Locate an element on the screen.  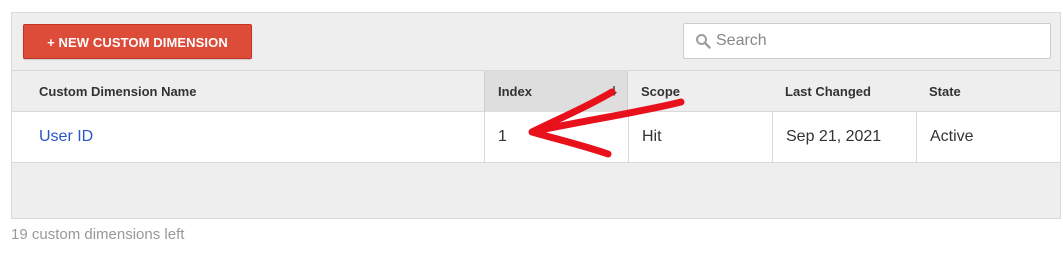
sort-descending-icon is located at coordinates (614, 91).